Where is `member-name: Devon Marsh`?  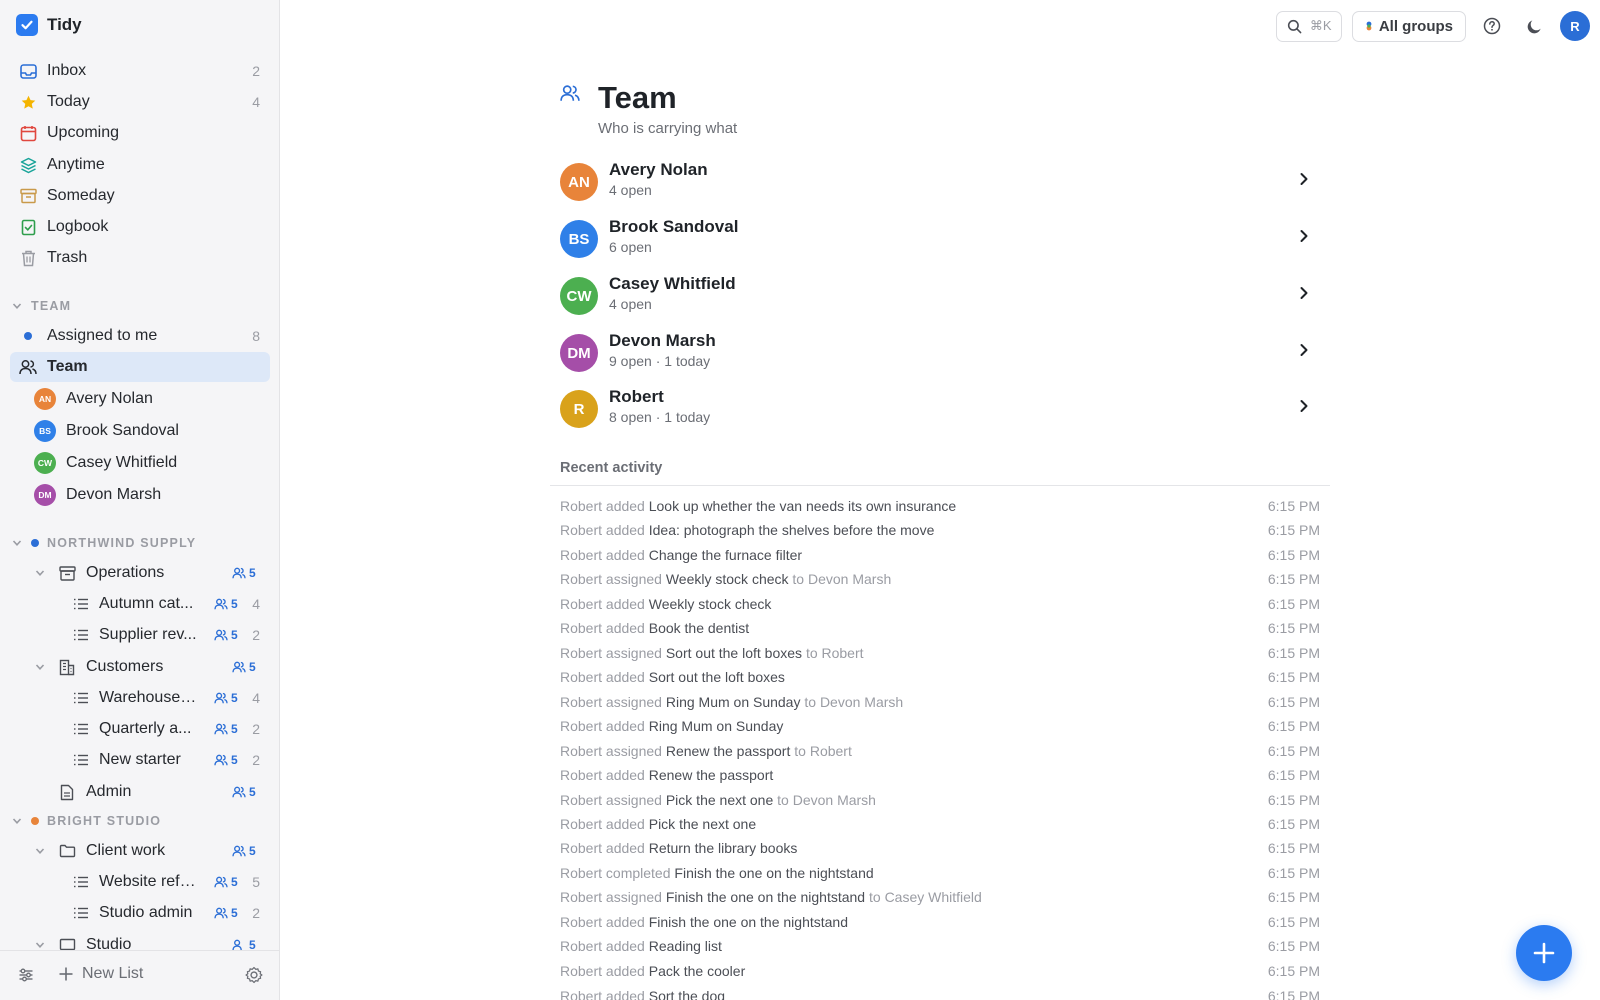
member-name: Devon Marsh is located at coordinates (114, 494).